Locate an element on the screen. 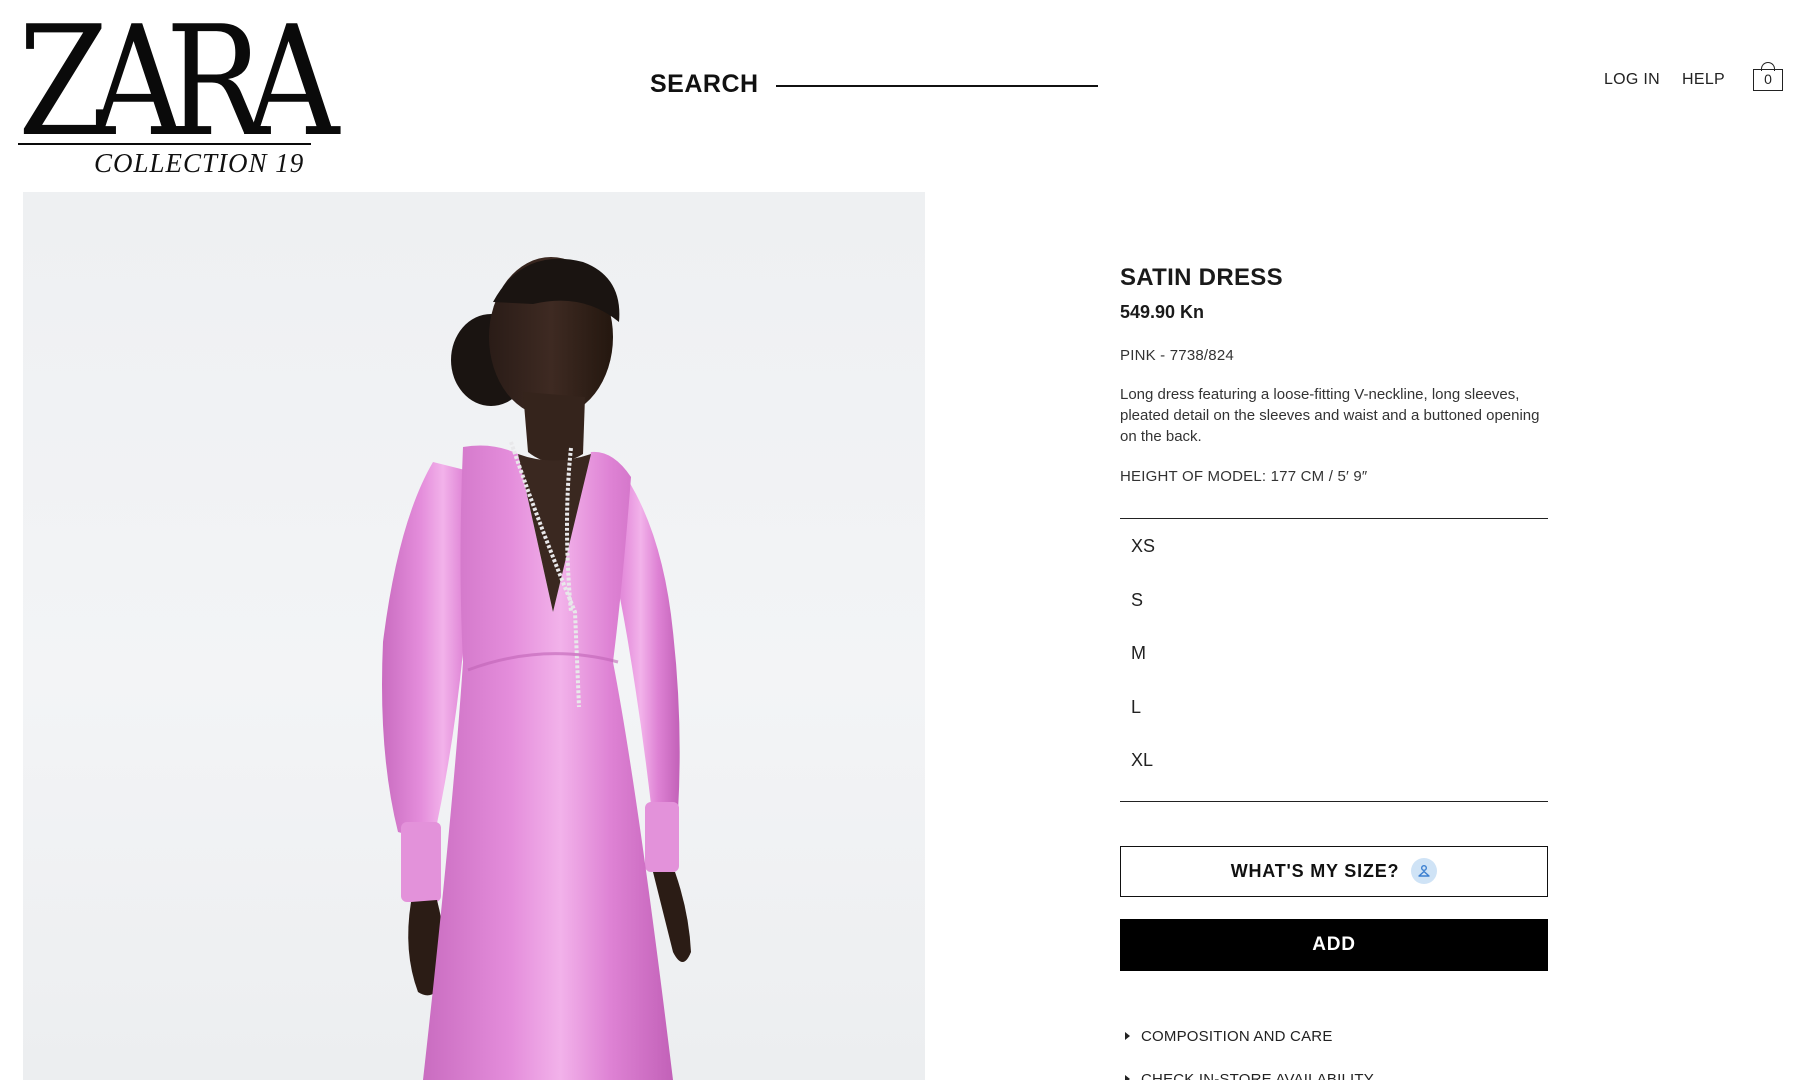 The height and width of the screenshot is (1080, 1813). product-price: 549.90 Kn is located at coordinates (1162, 312).